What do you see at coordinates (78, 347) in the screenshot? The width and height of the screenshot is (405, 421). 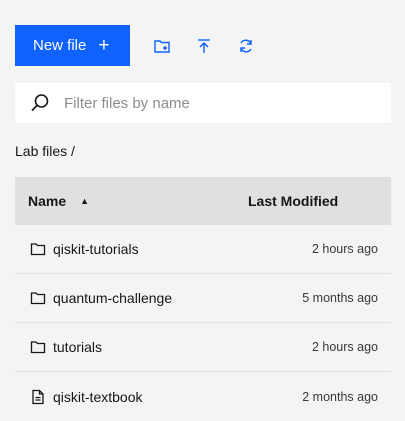 I see `file-name: tutorials` at bounding box center [78, 347].